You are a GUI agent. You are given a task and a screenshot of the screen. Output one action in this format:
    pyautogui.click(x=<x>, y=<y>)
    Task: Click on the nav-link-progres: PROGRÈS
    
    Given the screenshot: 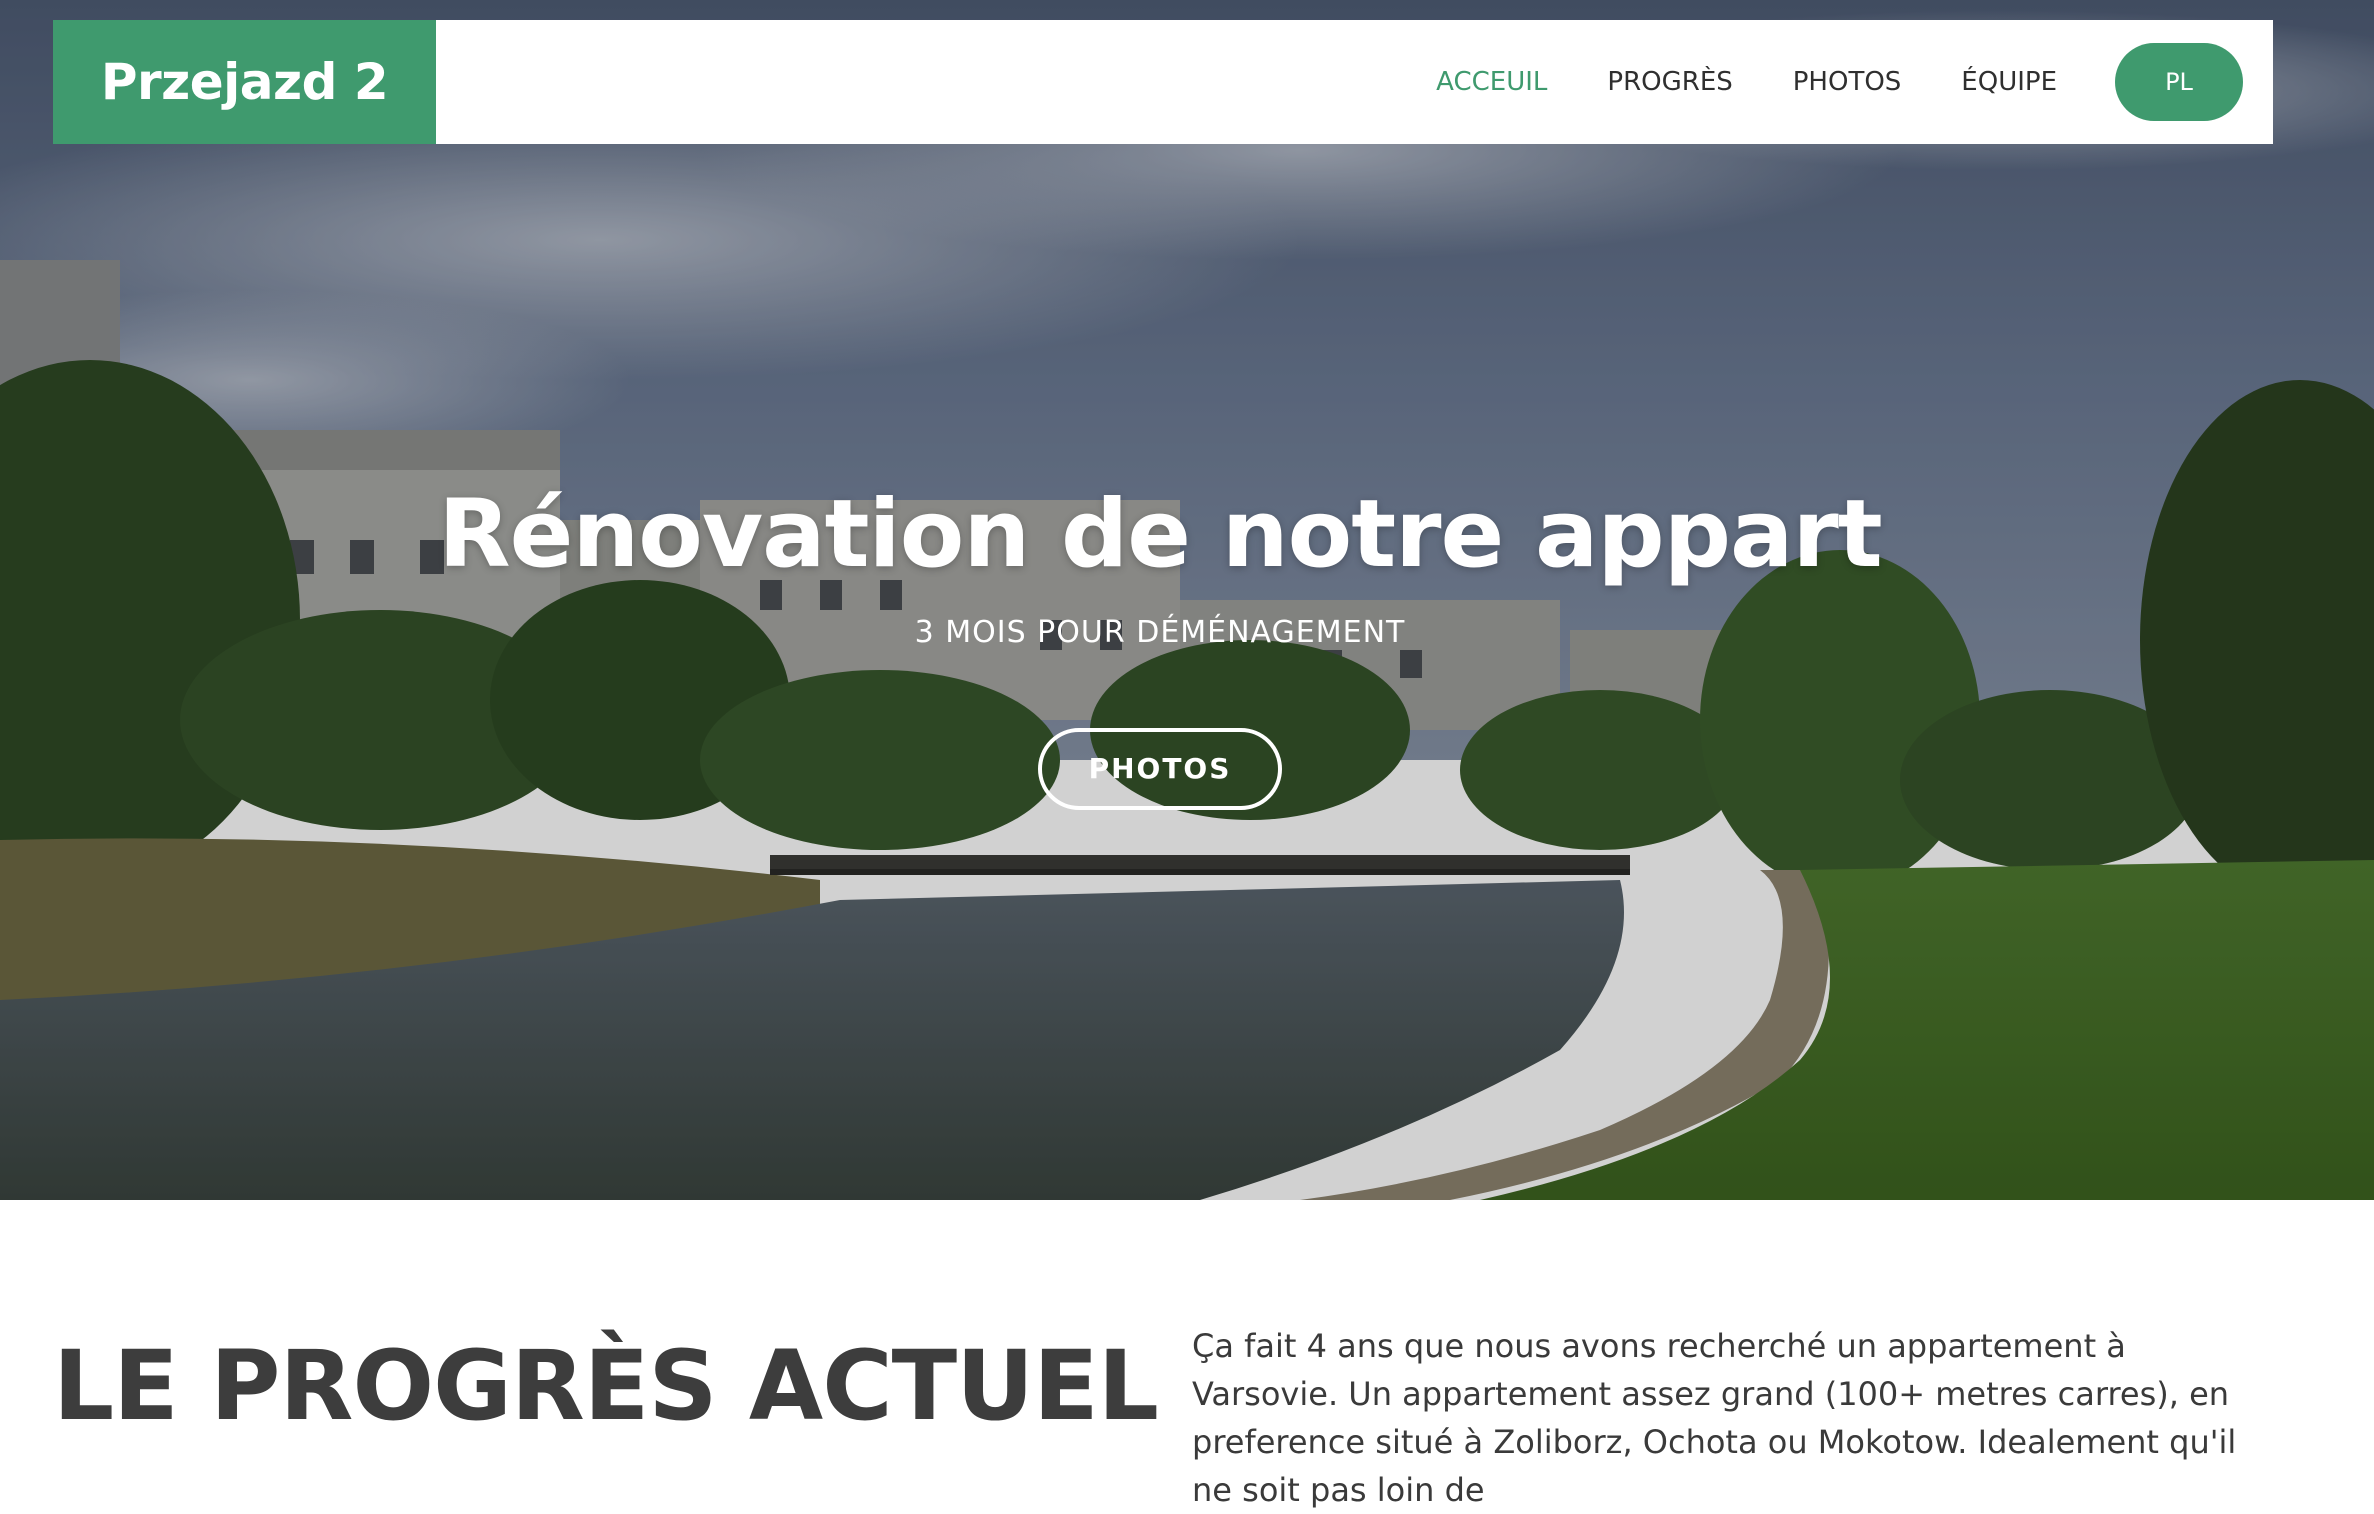 What is the action you would take?
    pyautogui.click(x=1669, y=82)
    